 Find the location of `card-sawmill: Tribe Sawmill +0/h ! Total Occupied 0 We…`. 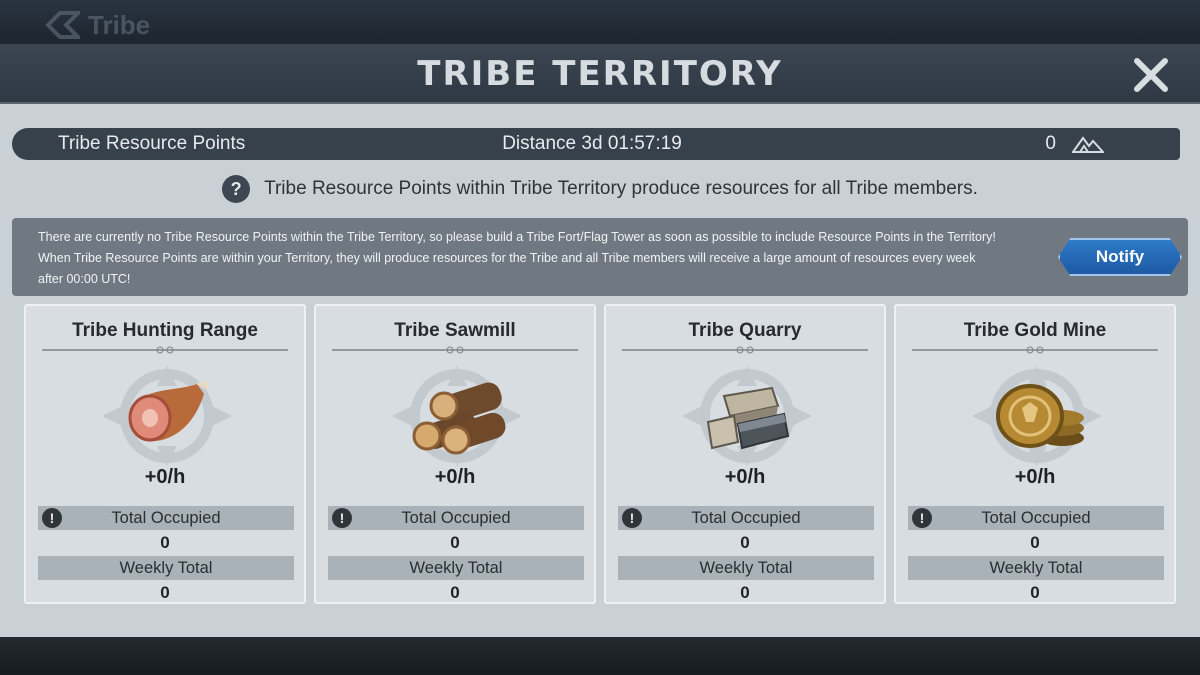

card-sawmill: Tribe Sawmill +0/h ! Total Occupied 0 We… is located at coordinates (455, 454).